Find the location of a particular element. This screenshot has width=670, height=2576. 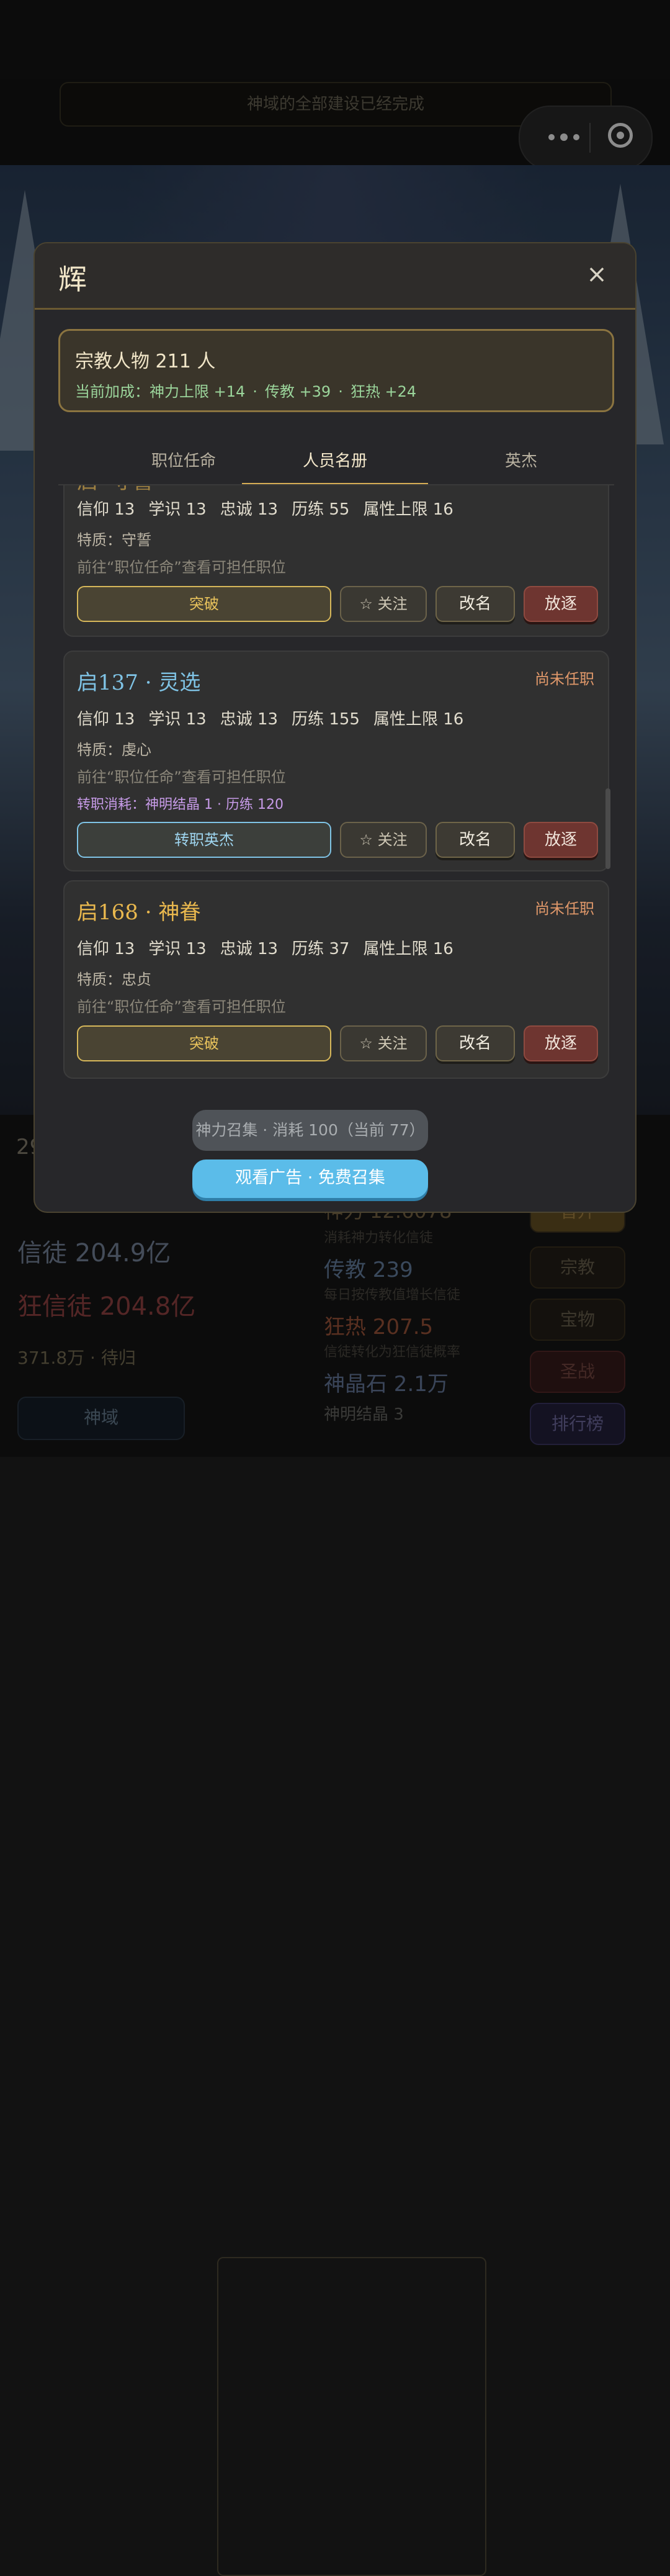

modal-title: 辉 is located at coordinates (72, 279).